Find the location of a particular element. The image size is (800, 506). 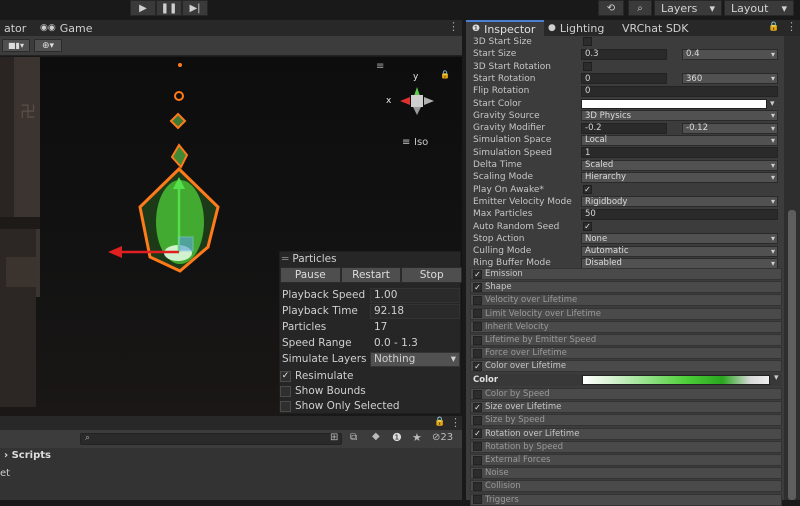

property-field: 50 is located at coordinates (679, 214).